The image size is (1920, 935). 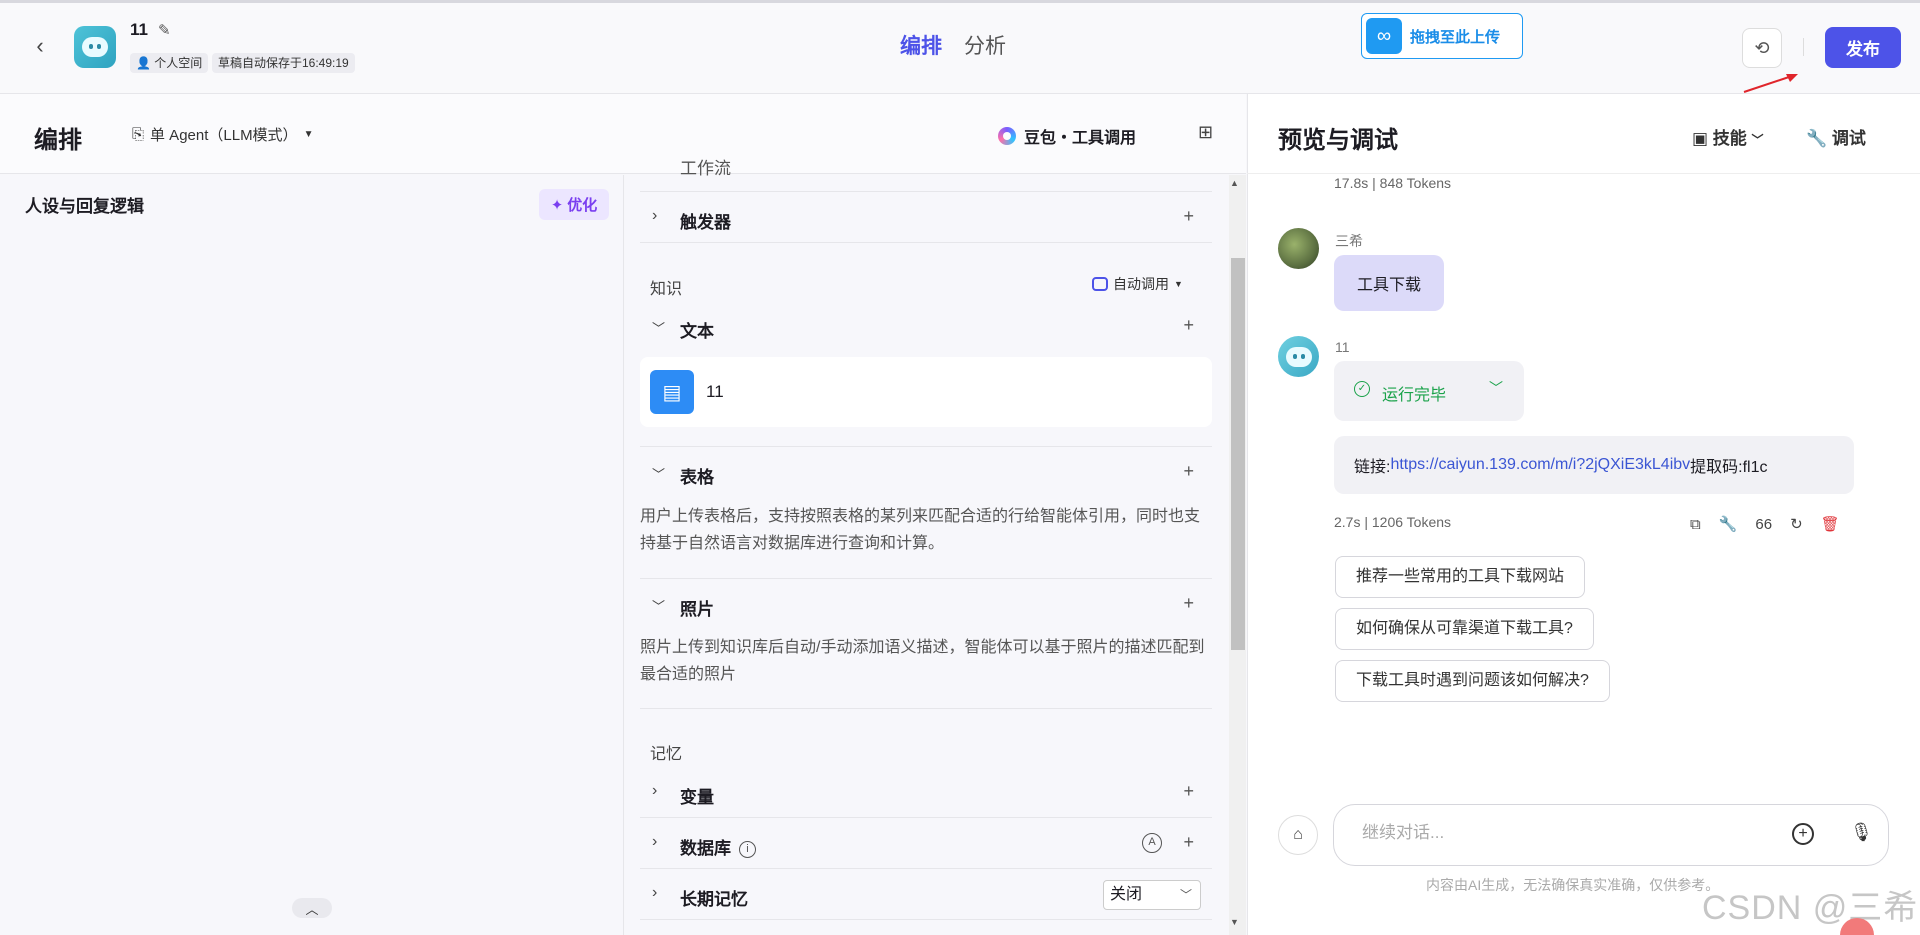 I want to click on database-label: 数据库 i, so click(x=718, y=846).